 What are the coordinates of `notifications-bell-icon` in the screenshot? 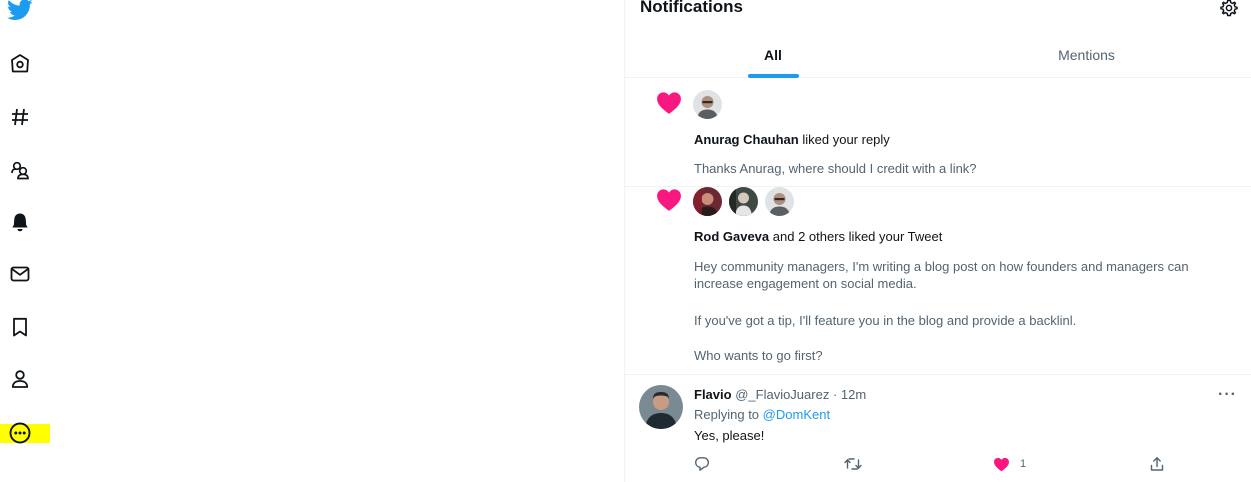 It's located at (20, 222).